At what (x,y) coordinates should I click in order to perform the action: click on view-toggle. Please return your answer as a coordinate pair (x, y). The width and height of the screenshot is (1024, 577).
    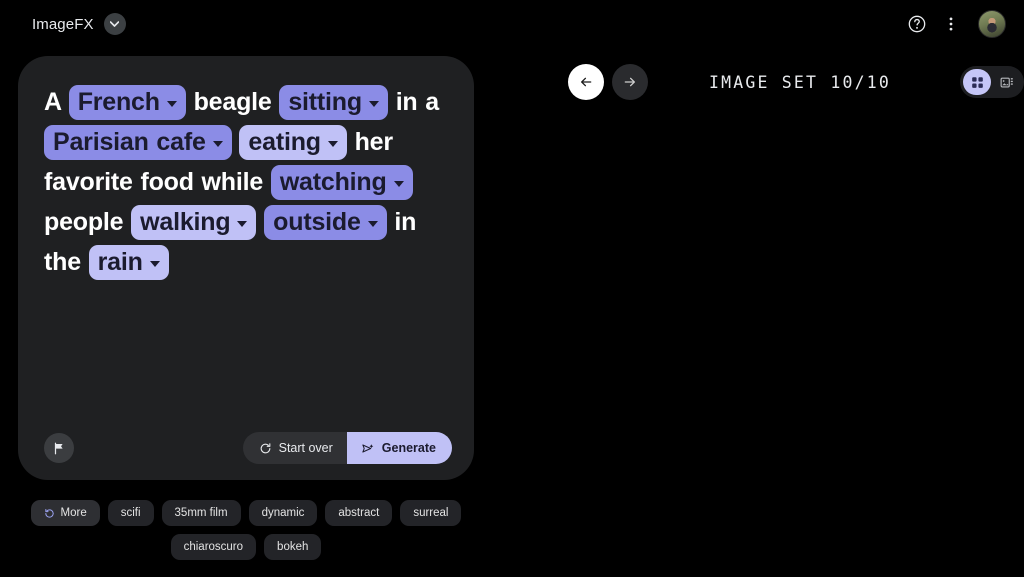
    Looking at the image, I should click on (992, 82).